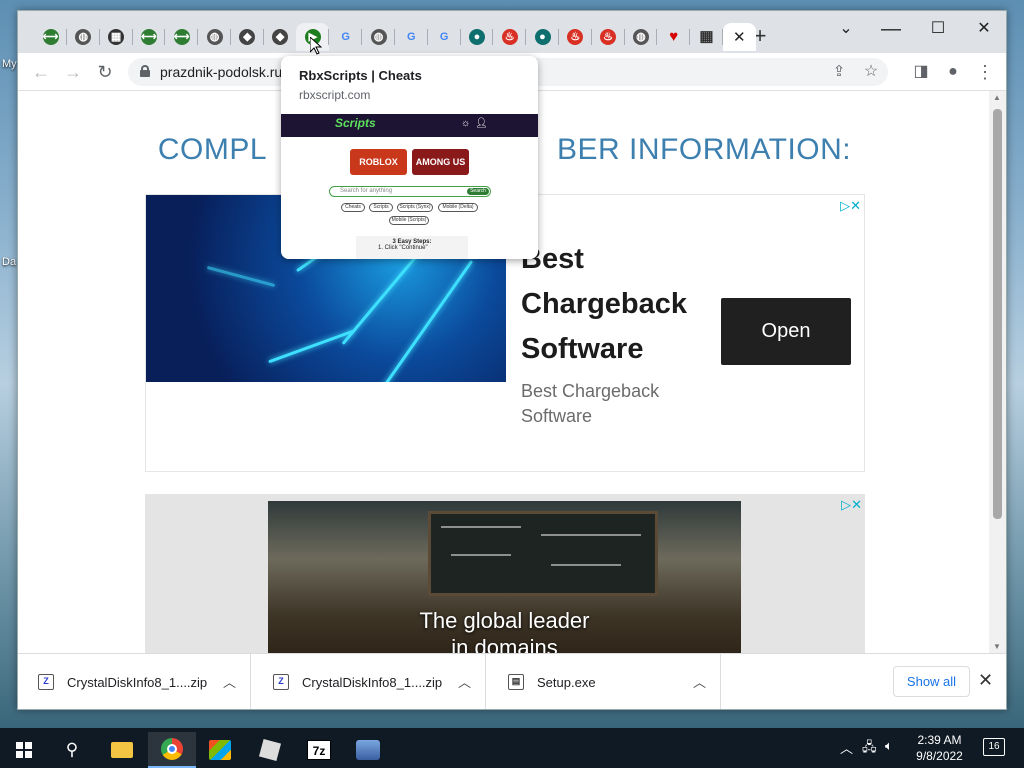 The height and width of the screenshot is (768, 1024). I want to click on exe-file-icon: ▤, so click(516, 682).